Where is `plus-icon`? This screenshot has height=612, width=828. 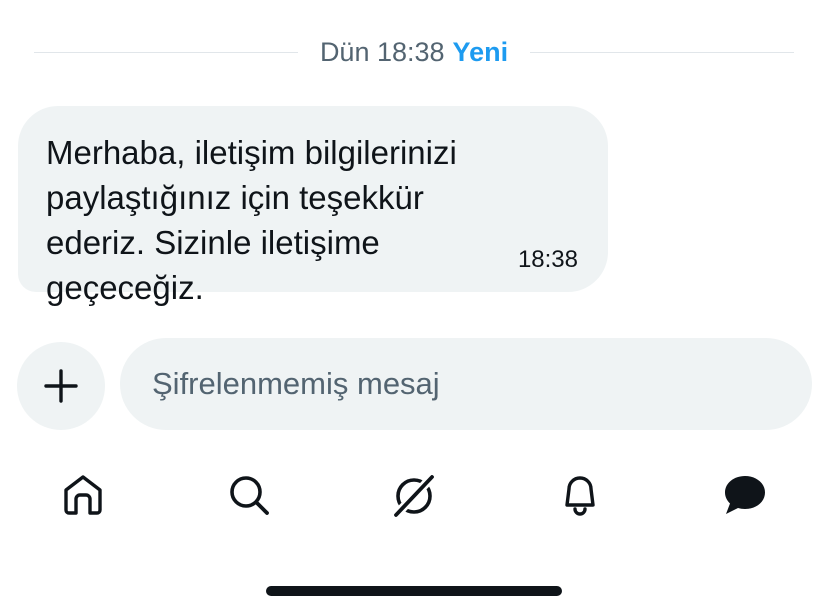
plus-icon is located at coordinates (61, 386).